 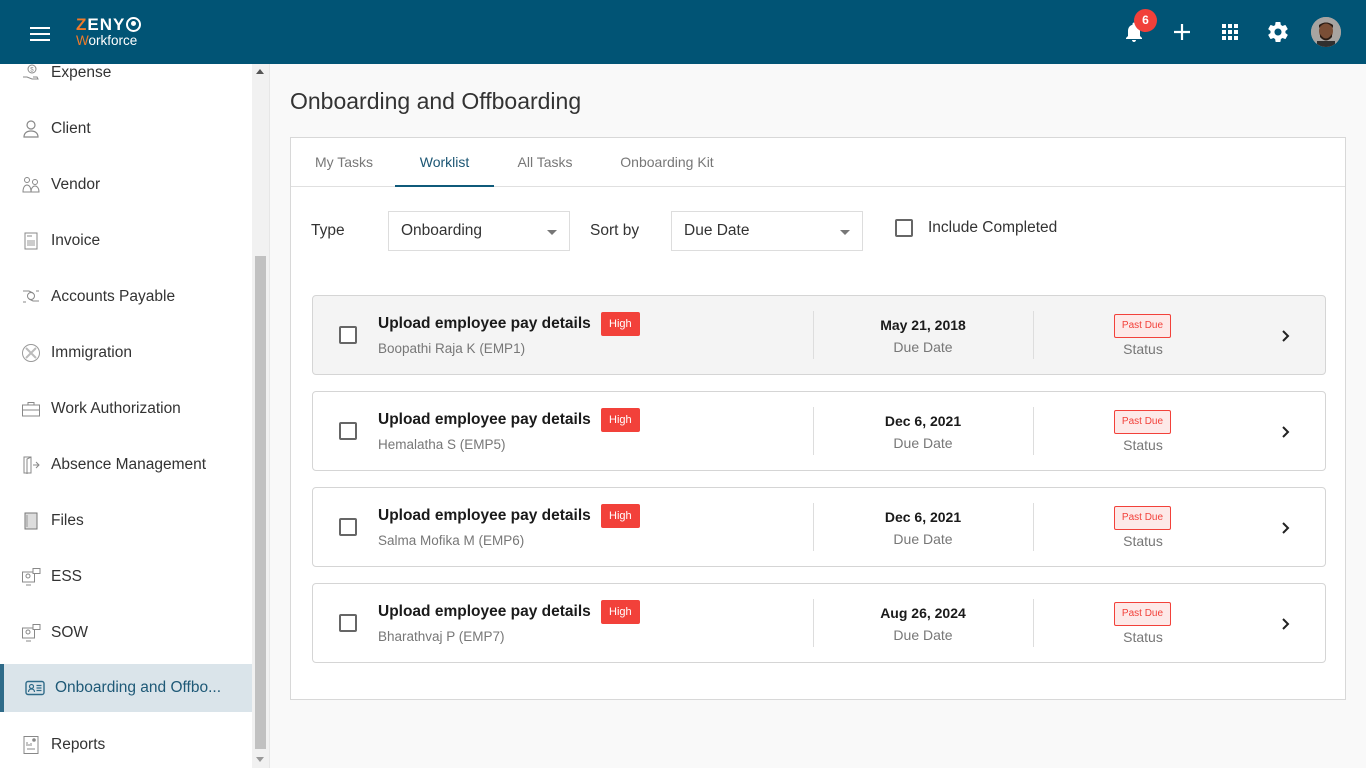 What do you see at coordinates (31, 296) in the screenshot?
I see `accounts-payable-icon` at bounding box center [31, 296].